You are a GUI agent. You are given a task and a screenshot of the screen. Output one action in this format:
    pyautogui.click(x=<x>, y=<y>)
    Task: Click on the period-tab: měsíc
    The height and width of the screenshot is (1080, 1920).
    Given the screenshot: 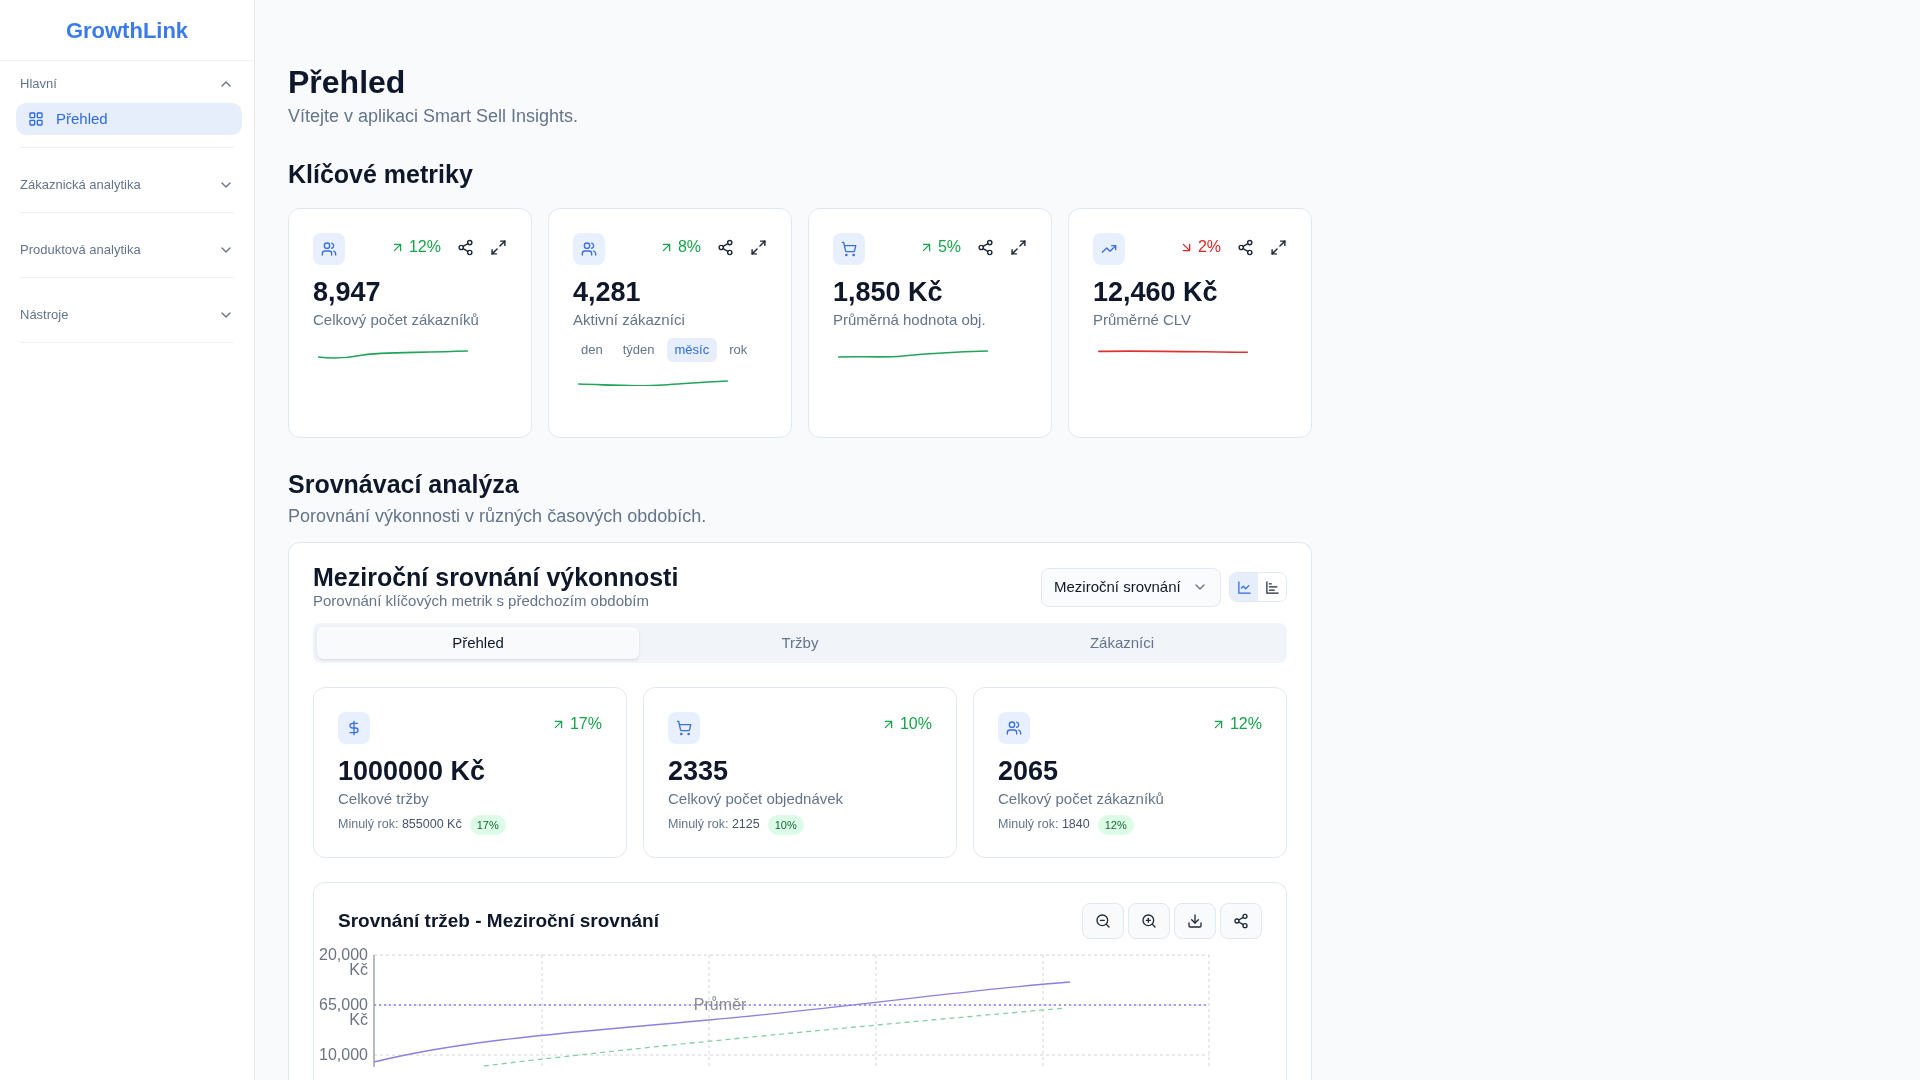 What is the action you would take?
    pyautogui.click(x=692, y=349)
    